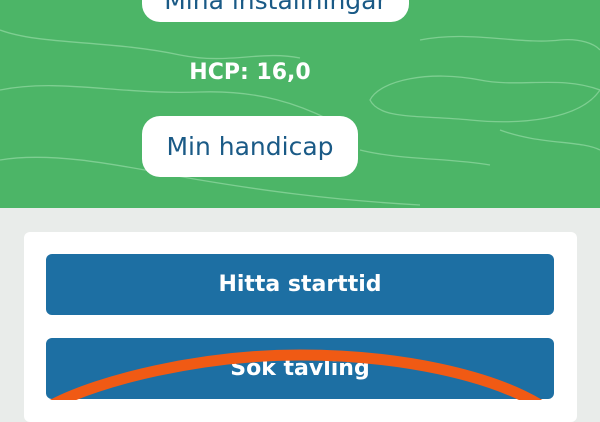 This screenshot has width=600, height=422. I want to click on find-tee-time-button: Hitta starttid, so click(300, 284).